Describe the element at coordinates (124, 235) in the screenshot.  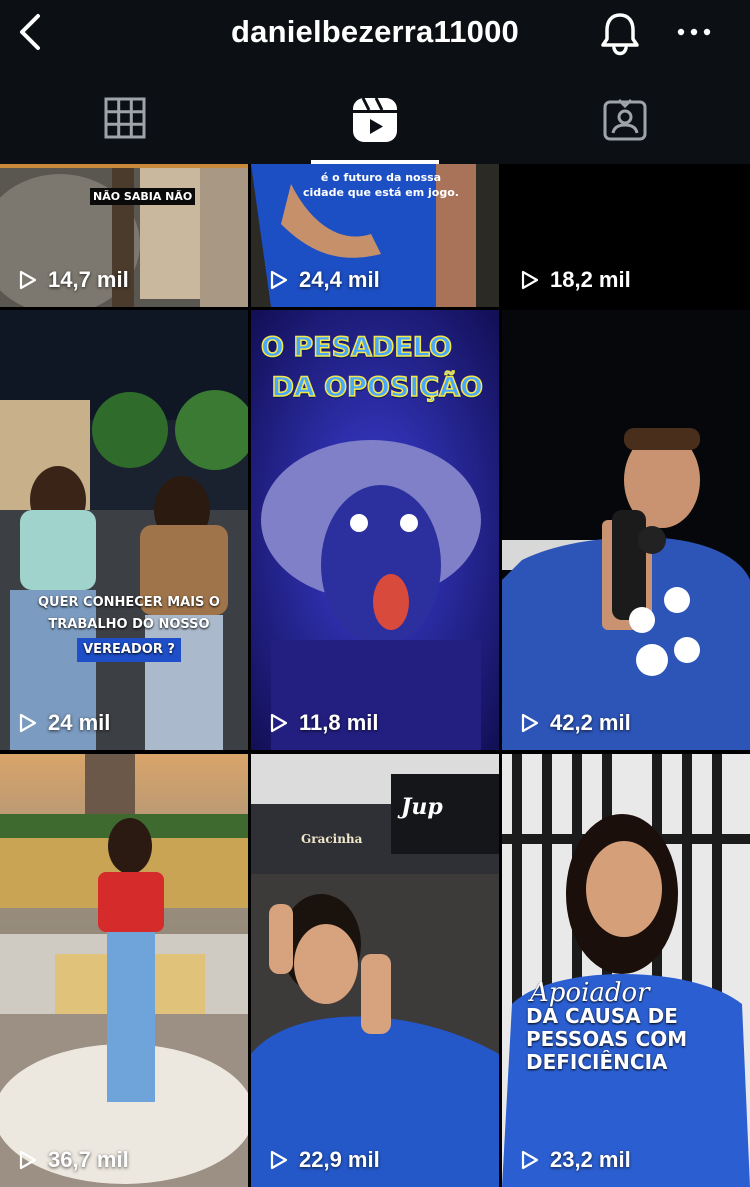
I see `reel-tile: NÃO SABIA NÃO 14,7 mil` at that location.